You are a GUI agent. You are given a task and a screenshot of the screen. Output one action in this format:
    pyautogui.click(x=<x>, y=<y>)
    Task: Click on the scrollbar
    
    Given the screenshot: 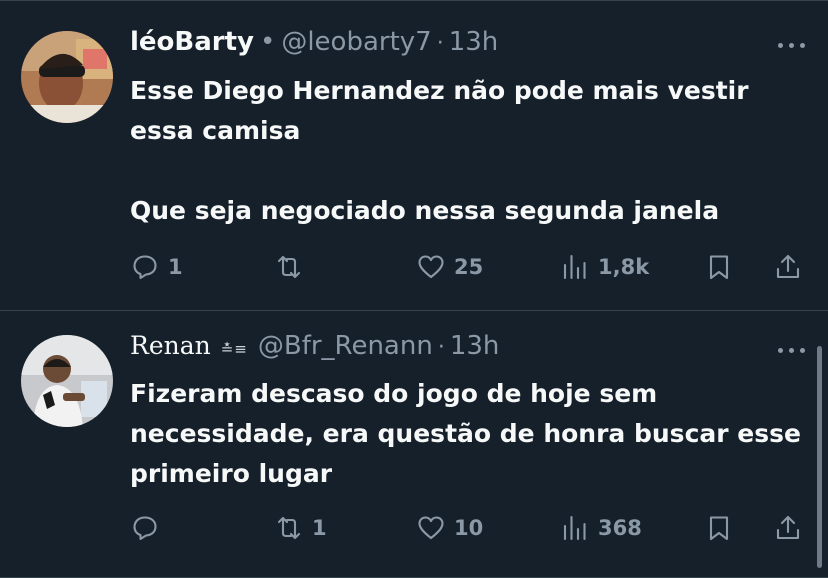 What is the action you would take?
    pyautogui.click(x=819, y=457)
    